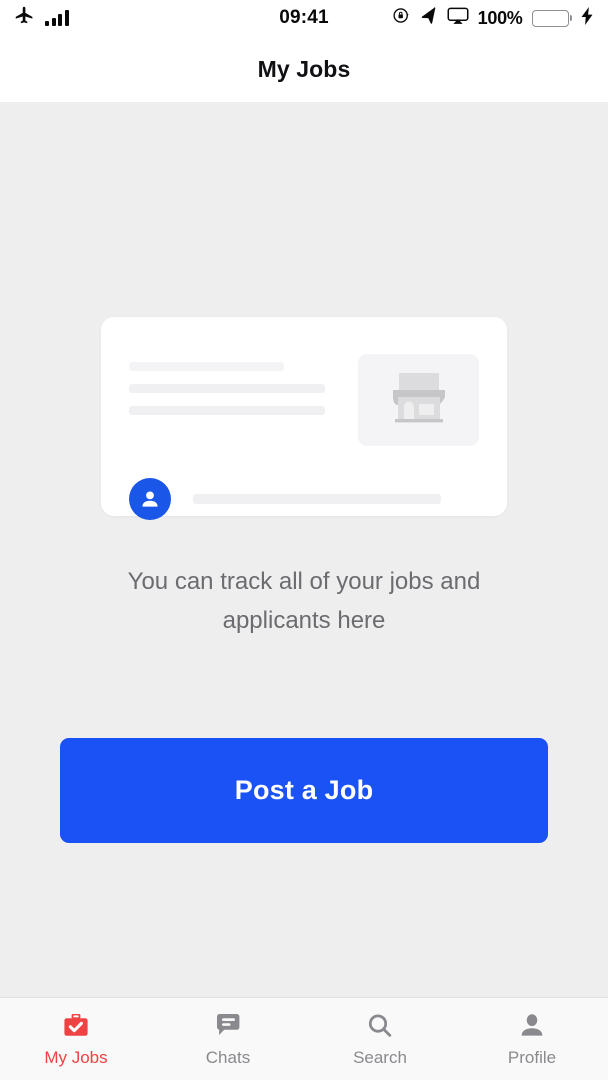 The image size is (608, 1080). Describe the element at coordinates (429, 18) in the screenshot. I see `location-arrow-icon` at that location.